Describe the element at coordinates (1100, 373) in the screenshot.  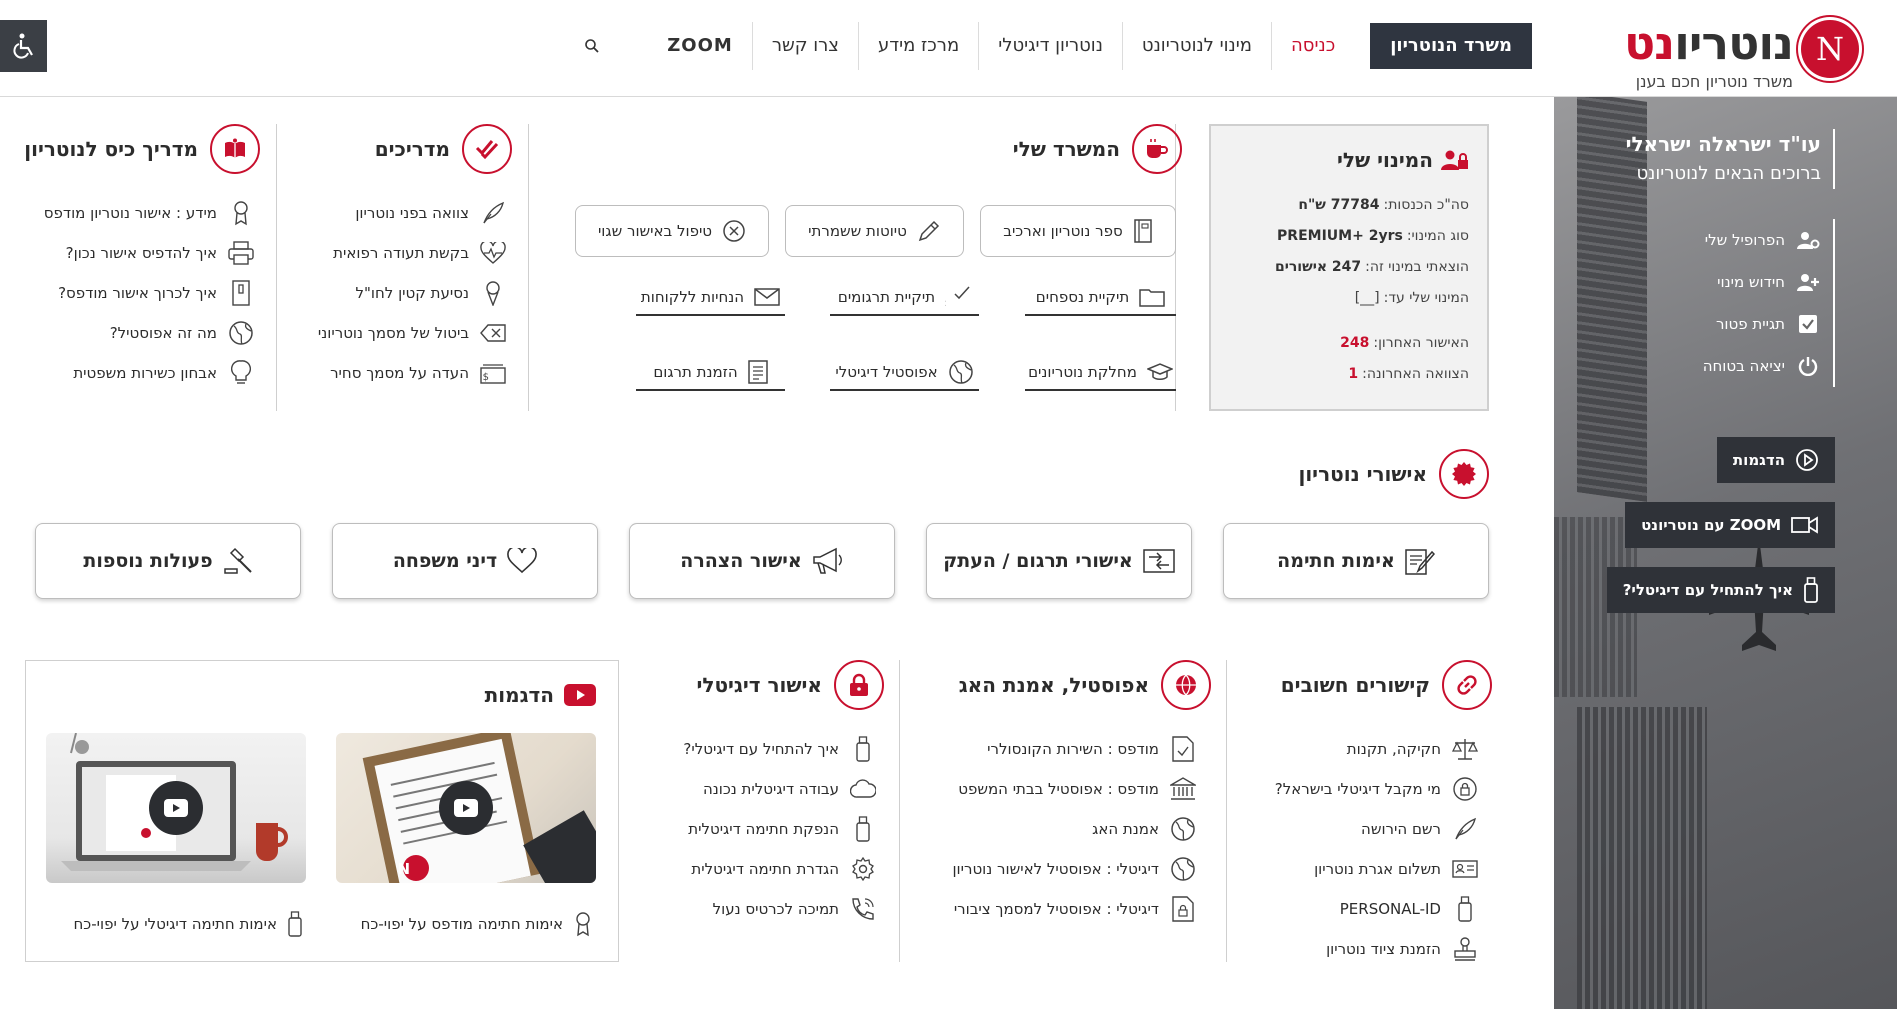
I see `notaries-department-link: מחלקת נוטריונים` at that location.